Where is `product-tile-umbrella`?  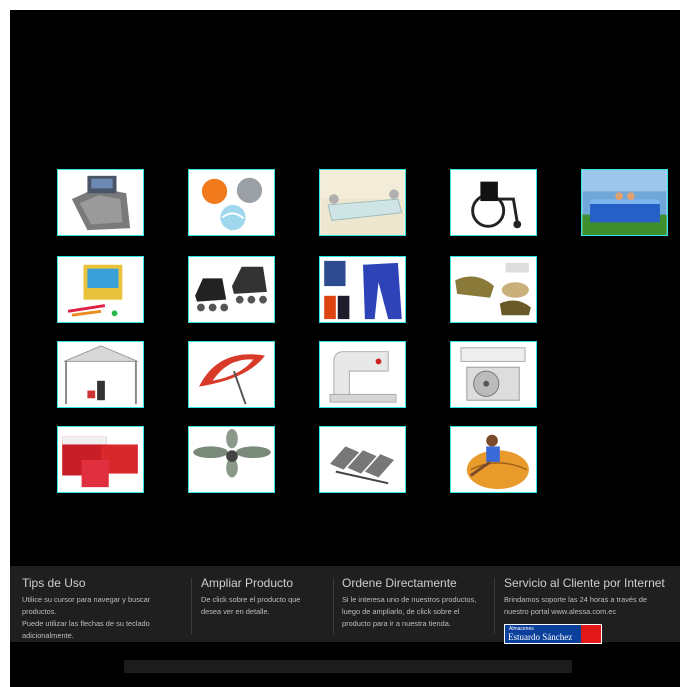
product-tile-umbrella is located at coordinates (231, 374).